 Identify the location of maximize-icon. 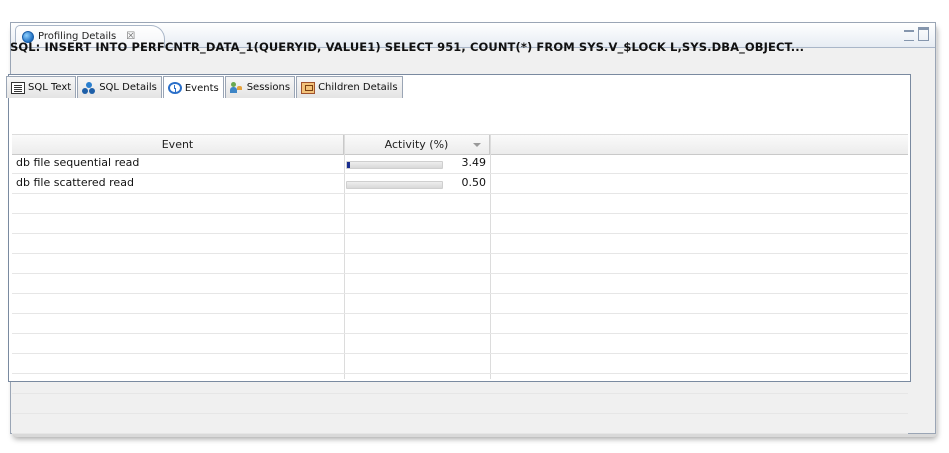
(923, 34).